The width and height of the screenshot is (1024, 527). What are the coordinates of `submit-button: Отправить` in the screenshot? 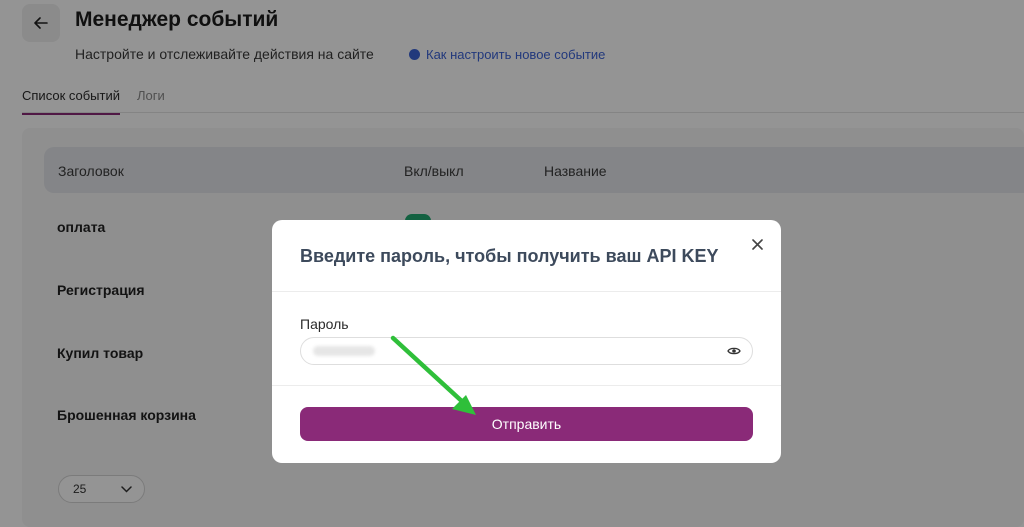 It's located at (526, 424).